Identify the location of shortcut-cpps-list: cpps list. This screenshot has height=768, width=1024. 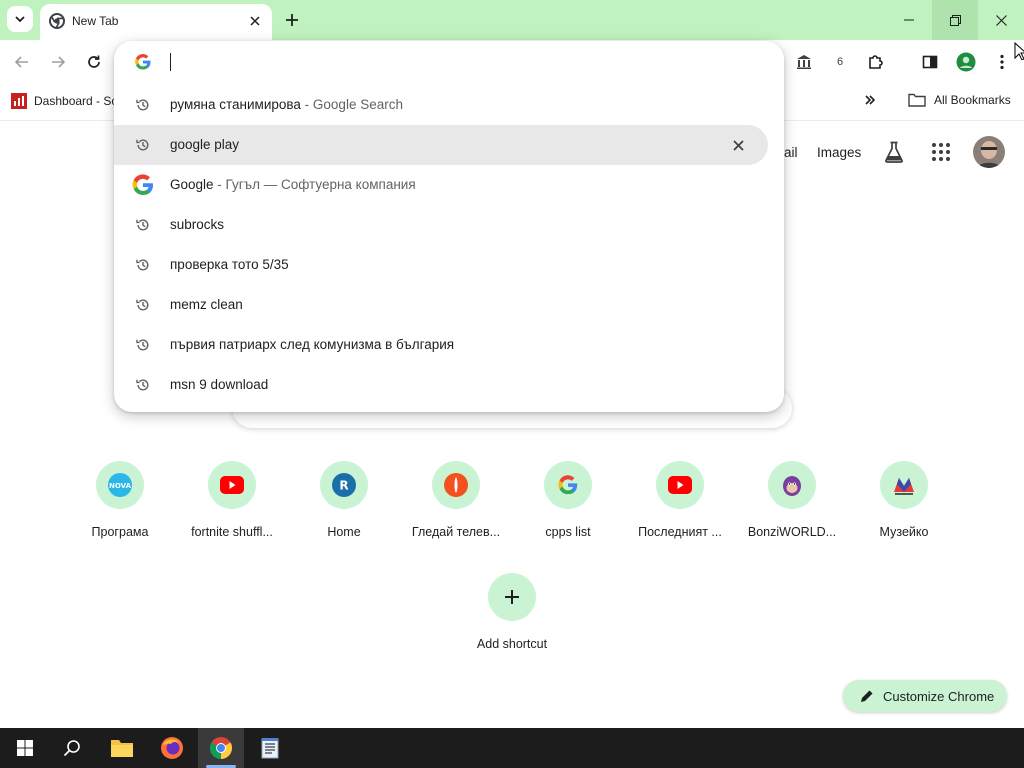
(568, 511).